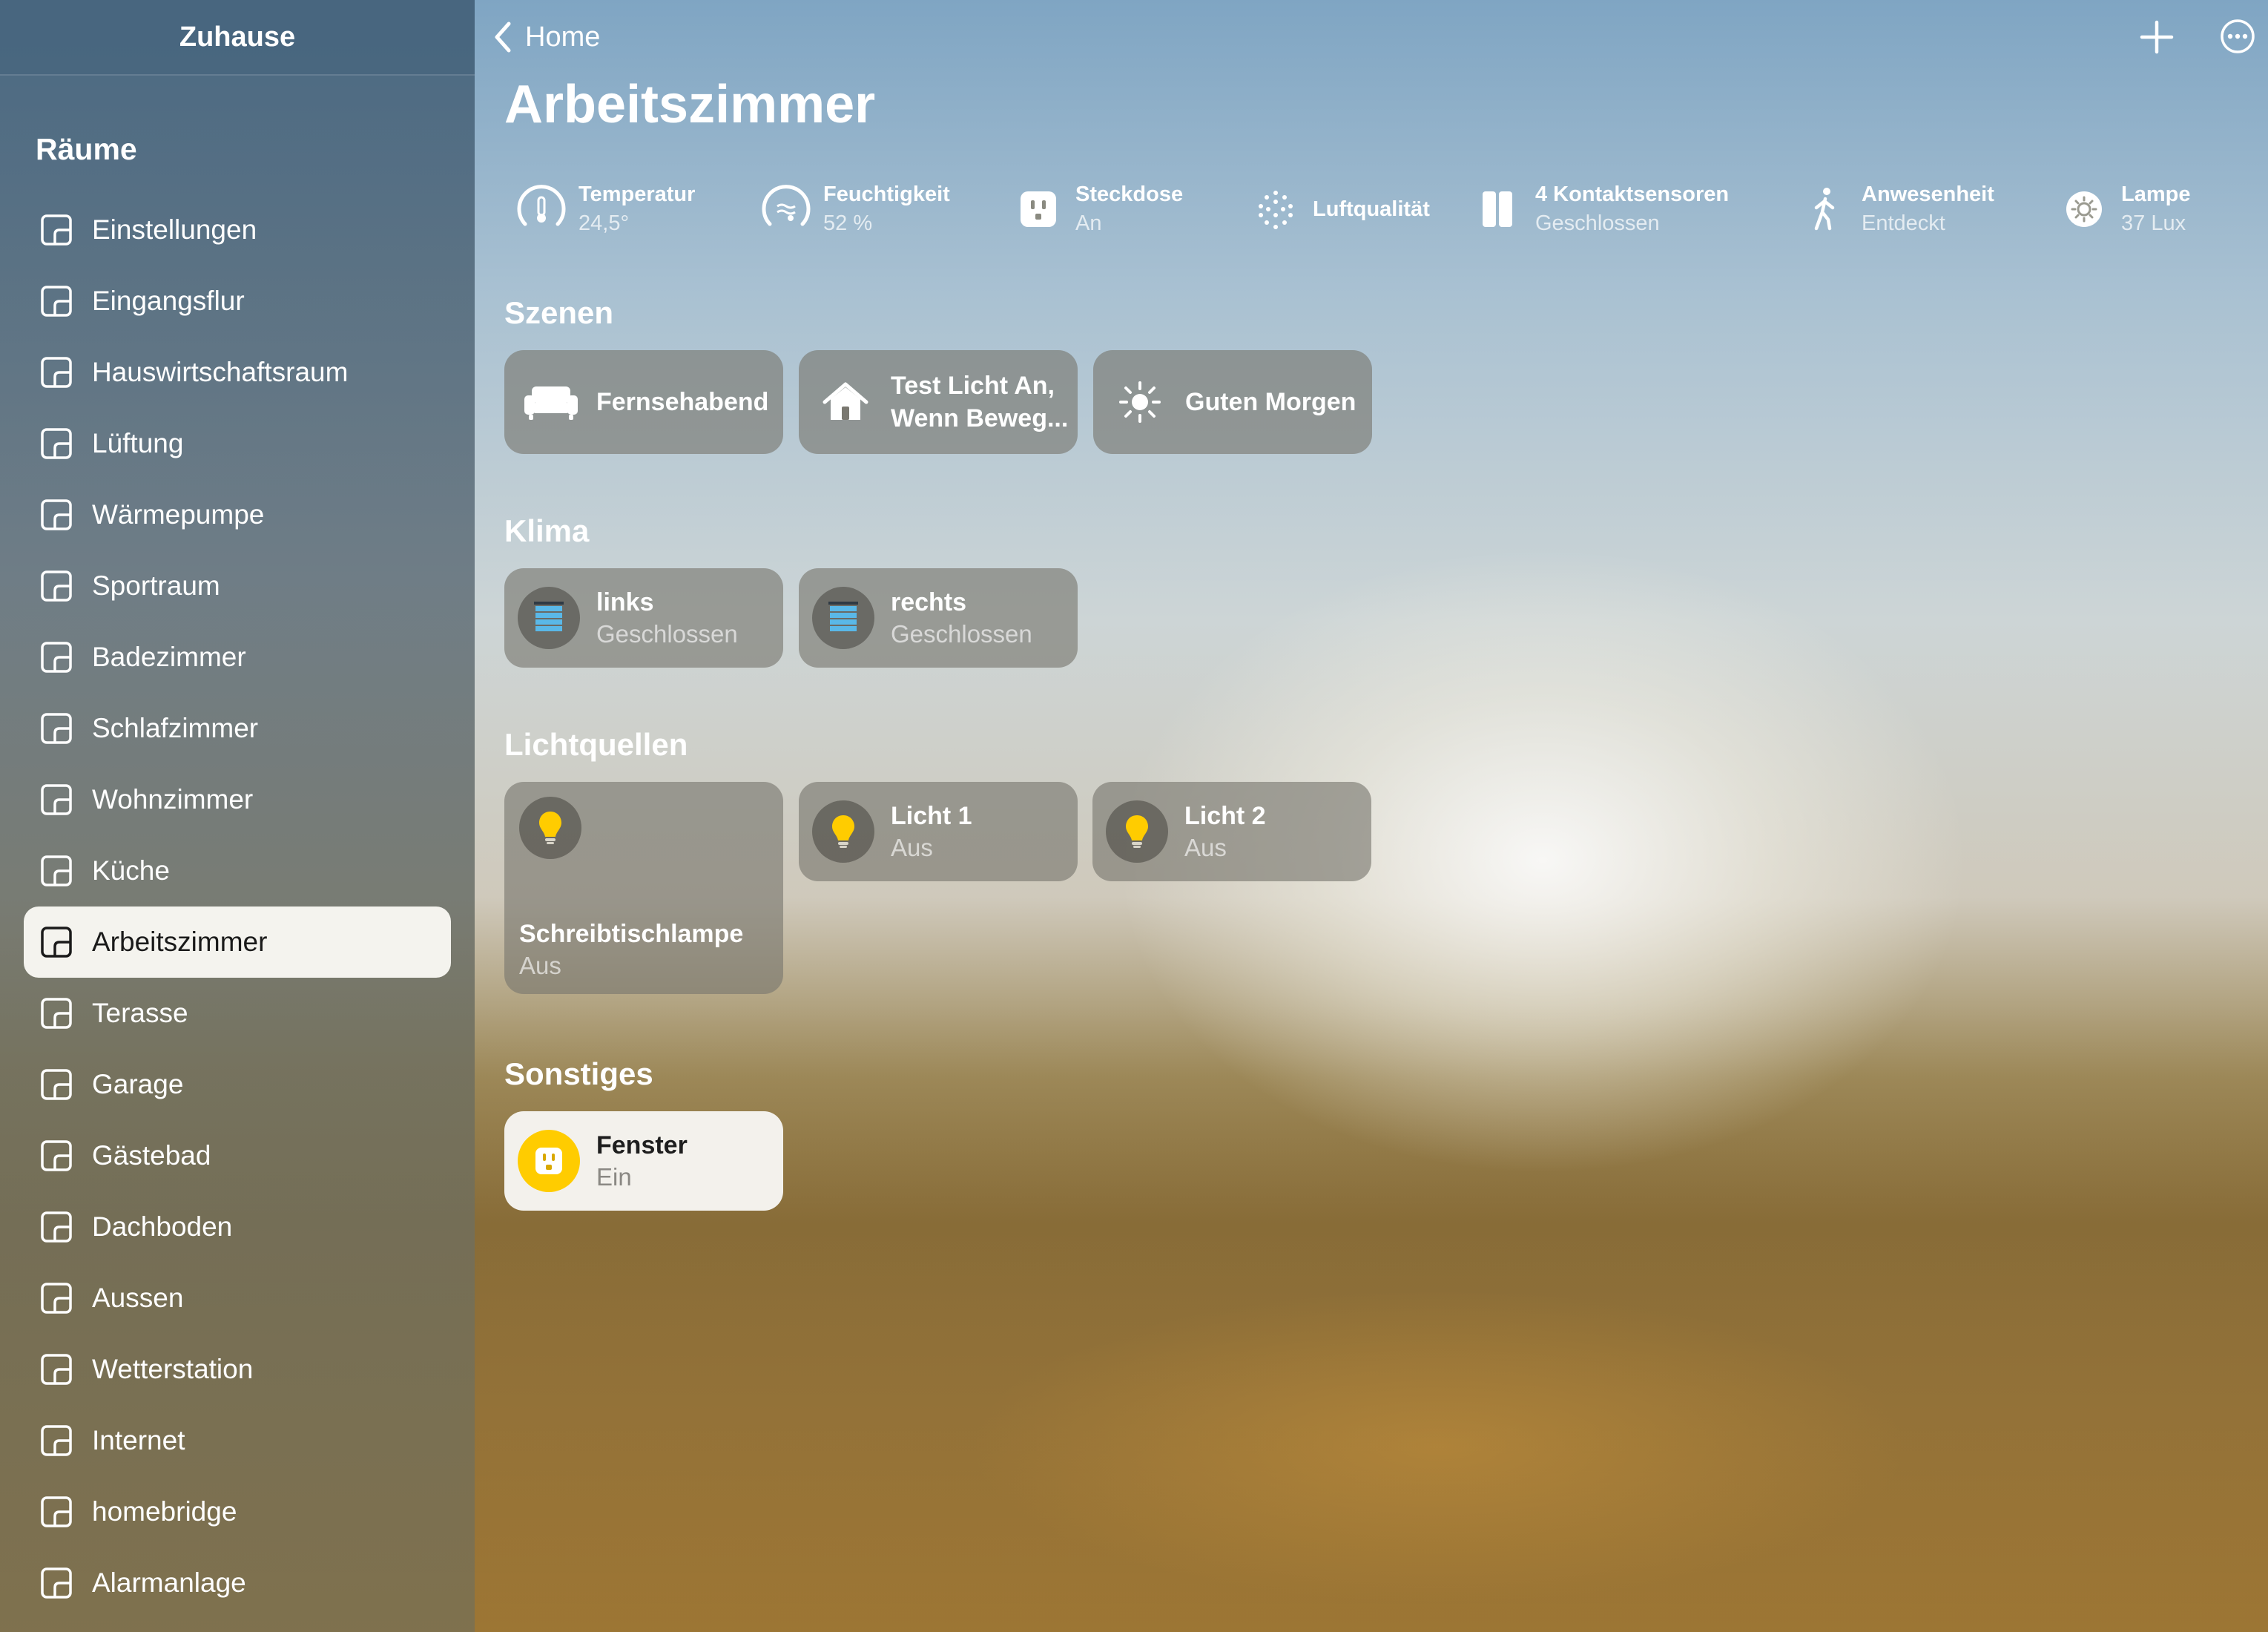 The height and width of the screenshot is (1632, 2268). I want to click on ellipsis-circle-icon, so click(2238, 36).